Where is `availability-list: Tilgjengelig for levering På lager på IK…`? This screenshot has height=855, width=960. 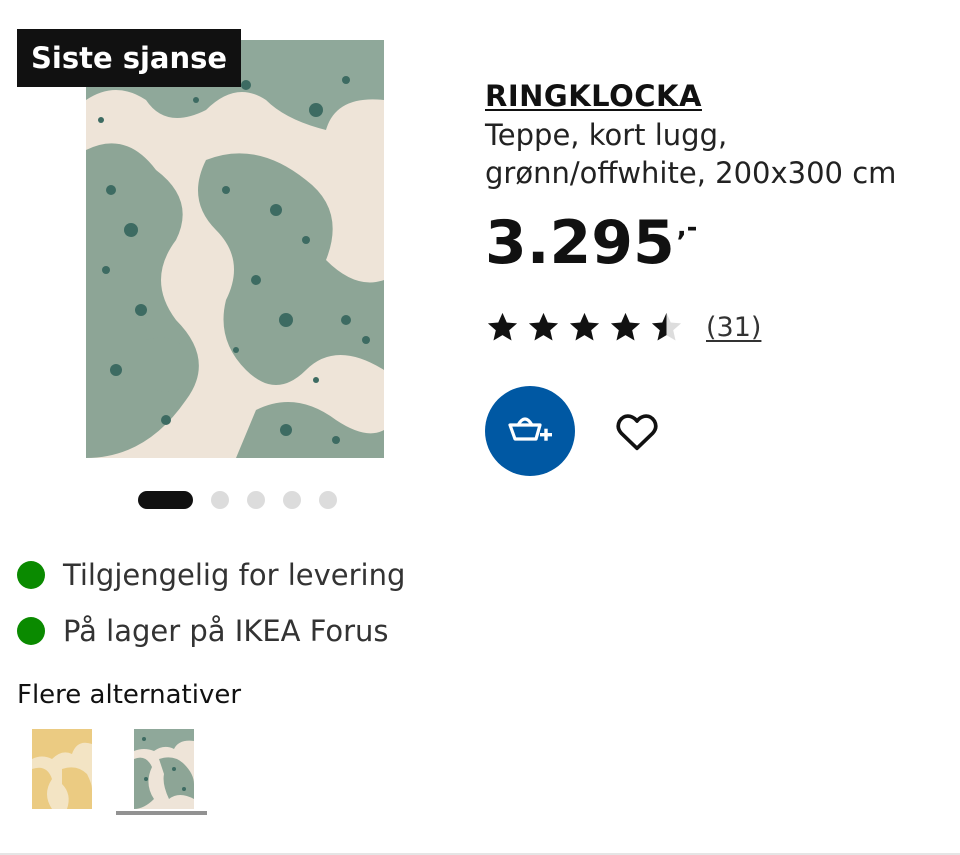 availability-list: Tilgjengelig for levering På lager på IK… is located at coordinates (211, 609).